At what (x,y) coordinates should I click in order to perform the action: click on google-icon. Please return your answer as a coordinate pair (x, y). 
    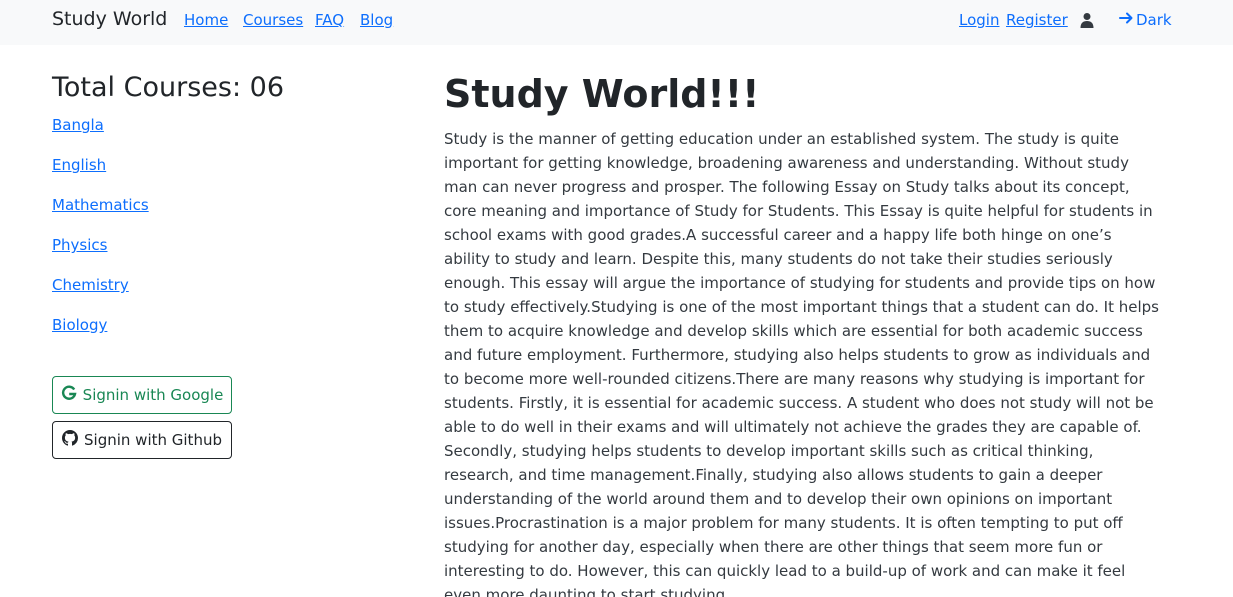
    Looking at the image, I should click on (69, 395).